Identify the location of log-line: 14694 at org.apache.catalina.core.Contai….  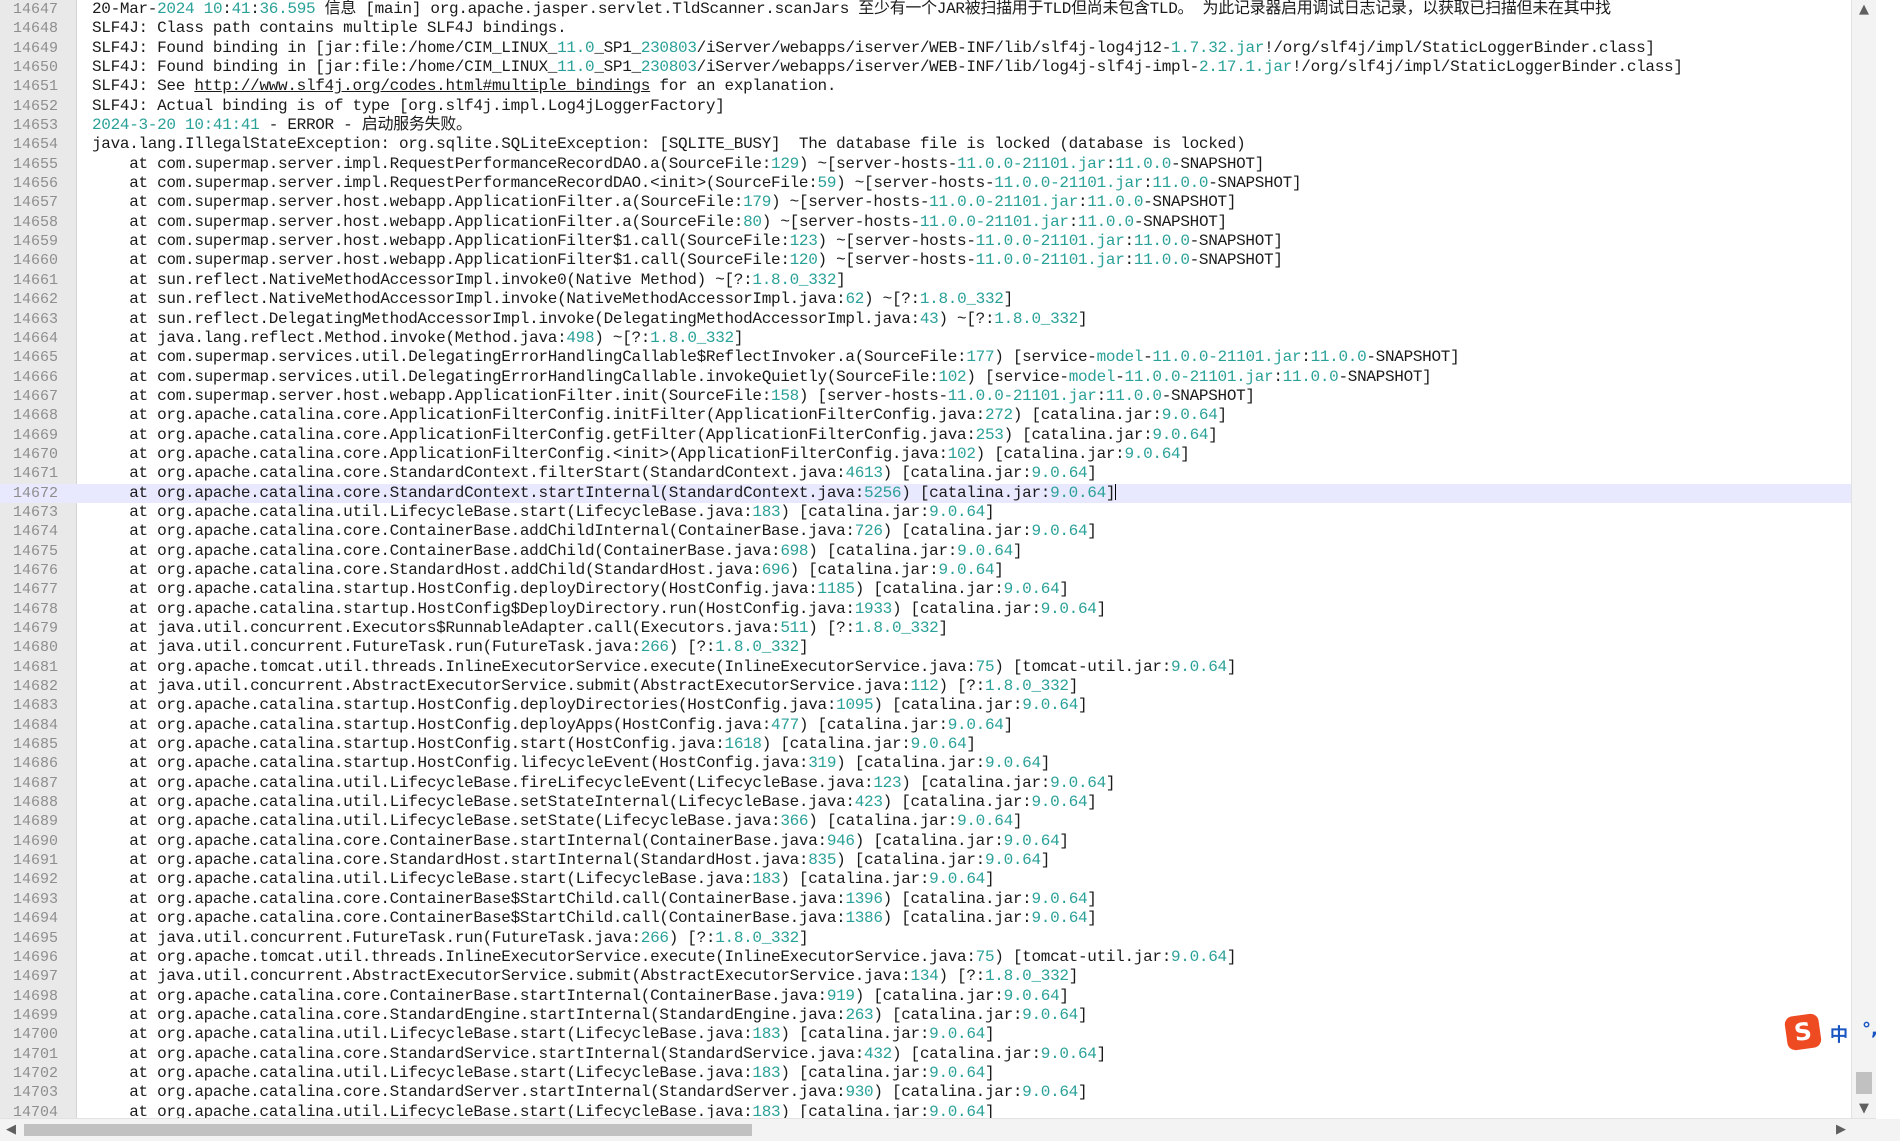
(938, 918).